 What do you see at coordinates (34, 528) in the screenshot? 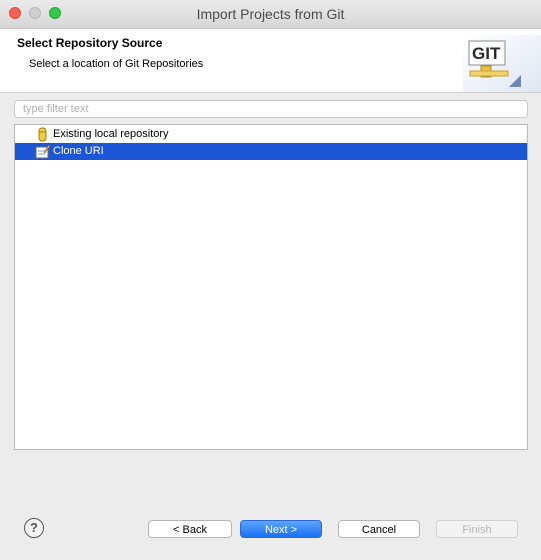
I see `help-button: ?` at bounding box center [34, 528].